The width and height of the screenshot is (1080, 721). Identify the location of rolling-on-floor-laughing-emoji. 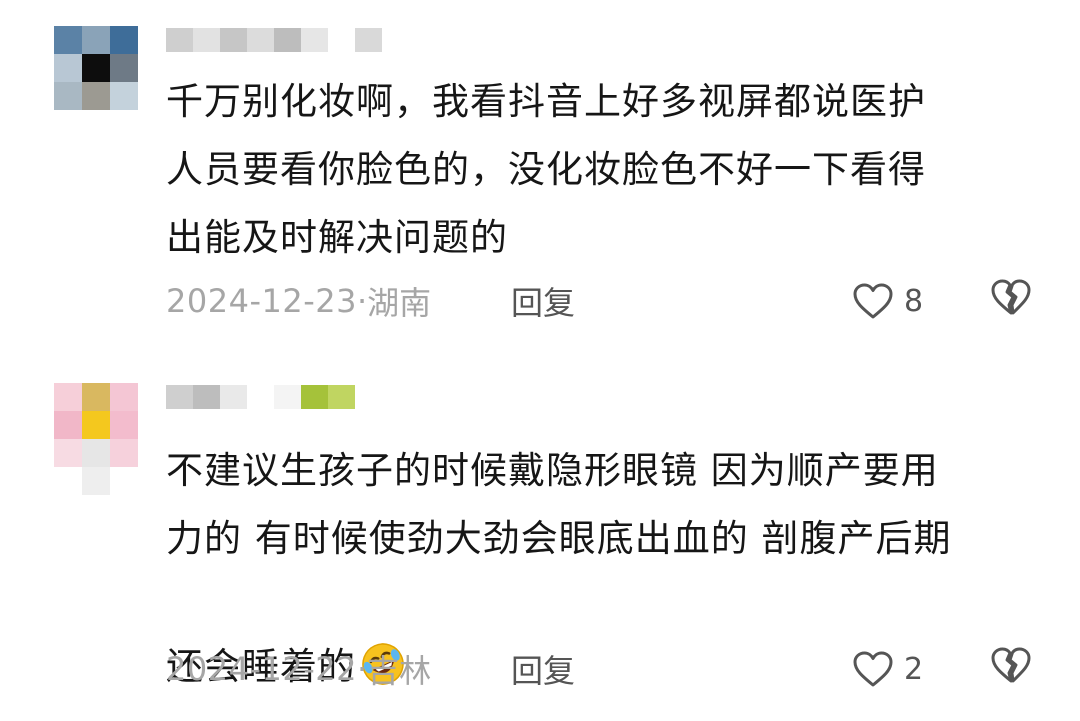
(383, 629).